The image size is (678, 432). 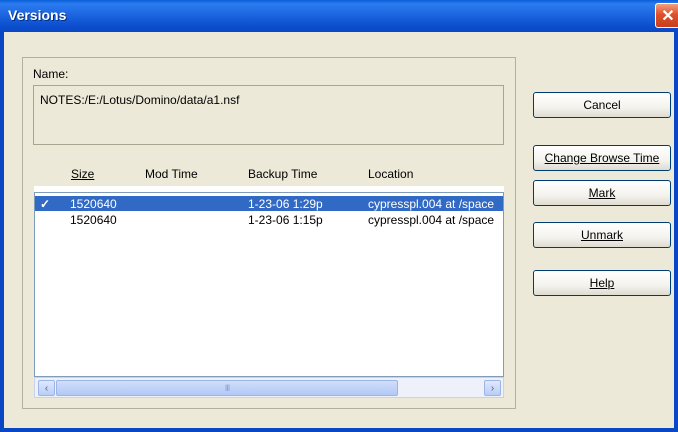 What do you see at coordinates (45, 204) in the screenshot?
I see `check-icon: ✓` at bounding box center [45, 204].